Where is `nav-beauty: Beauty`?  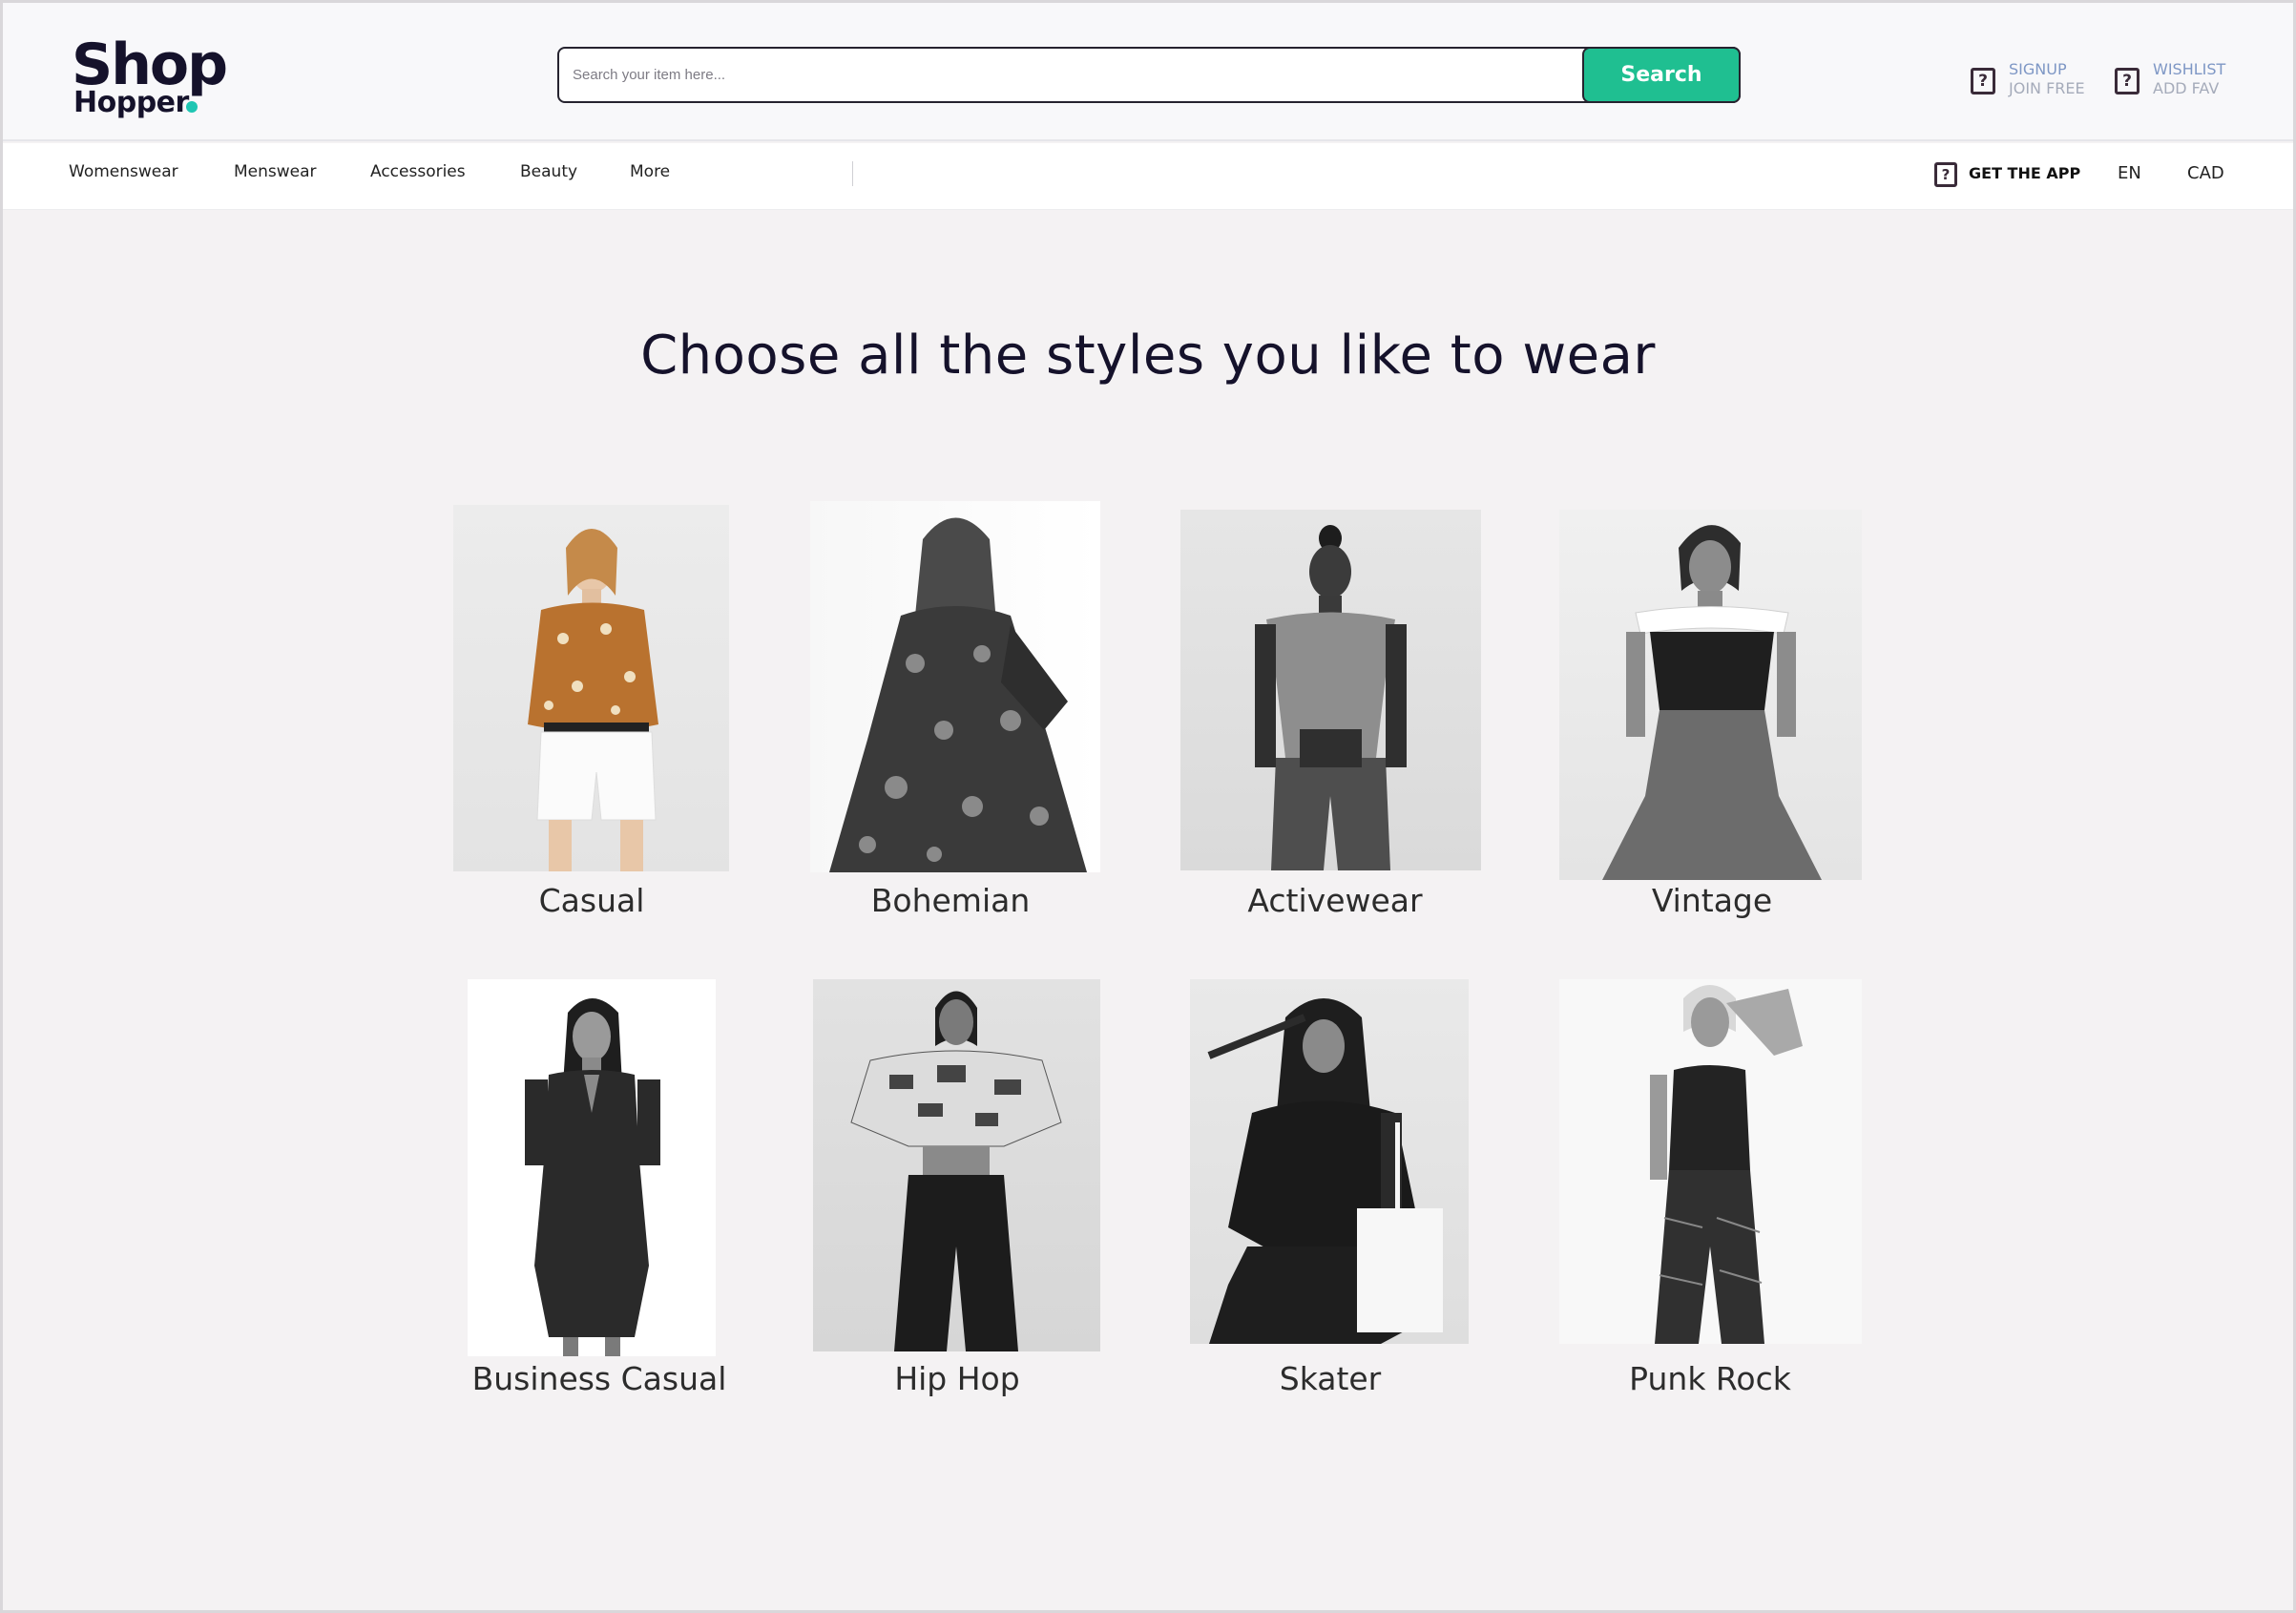
nav-beauty: Beauty is located at coordinates (548, 171).